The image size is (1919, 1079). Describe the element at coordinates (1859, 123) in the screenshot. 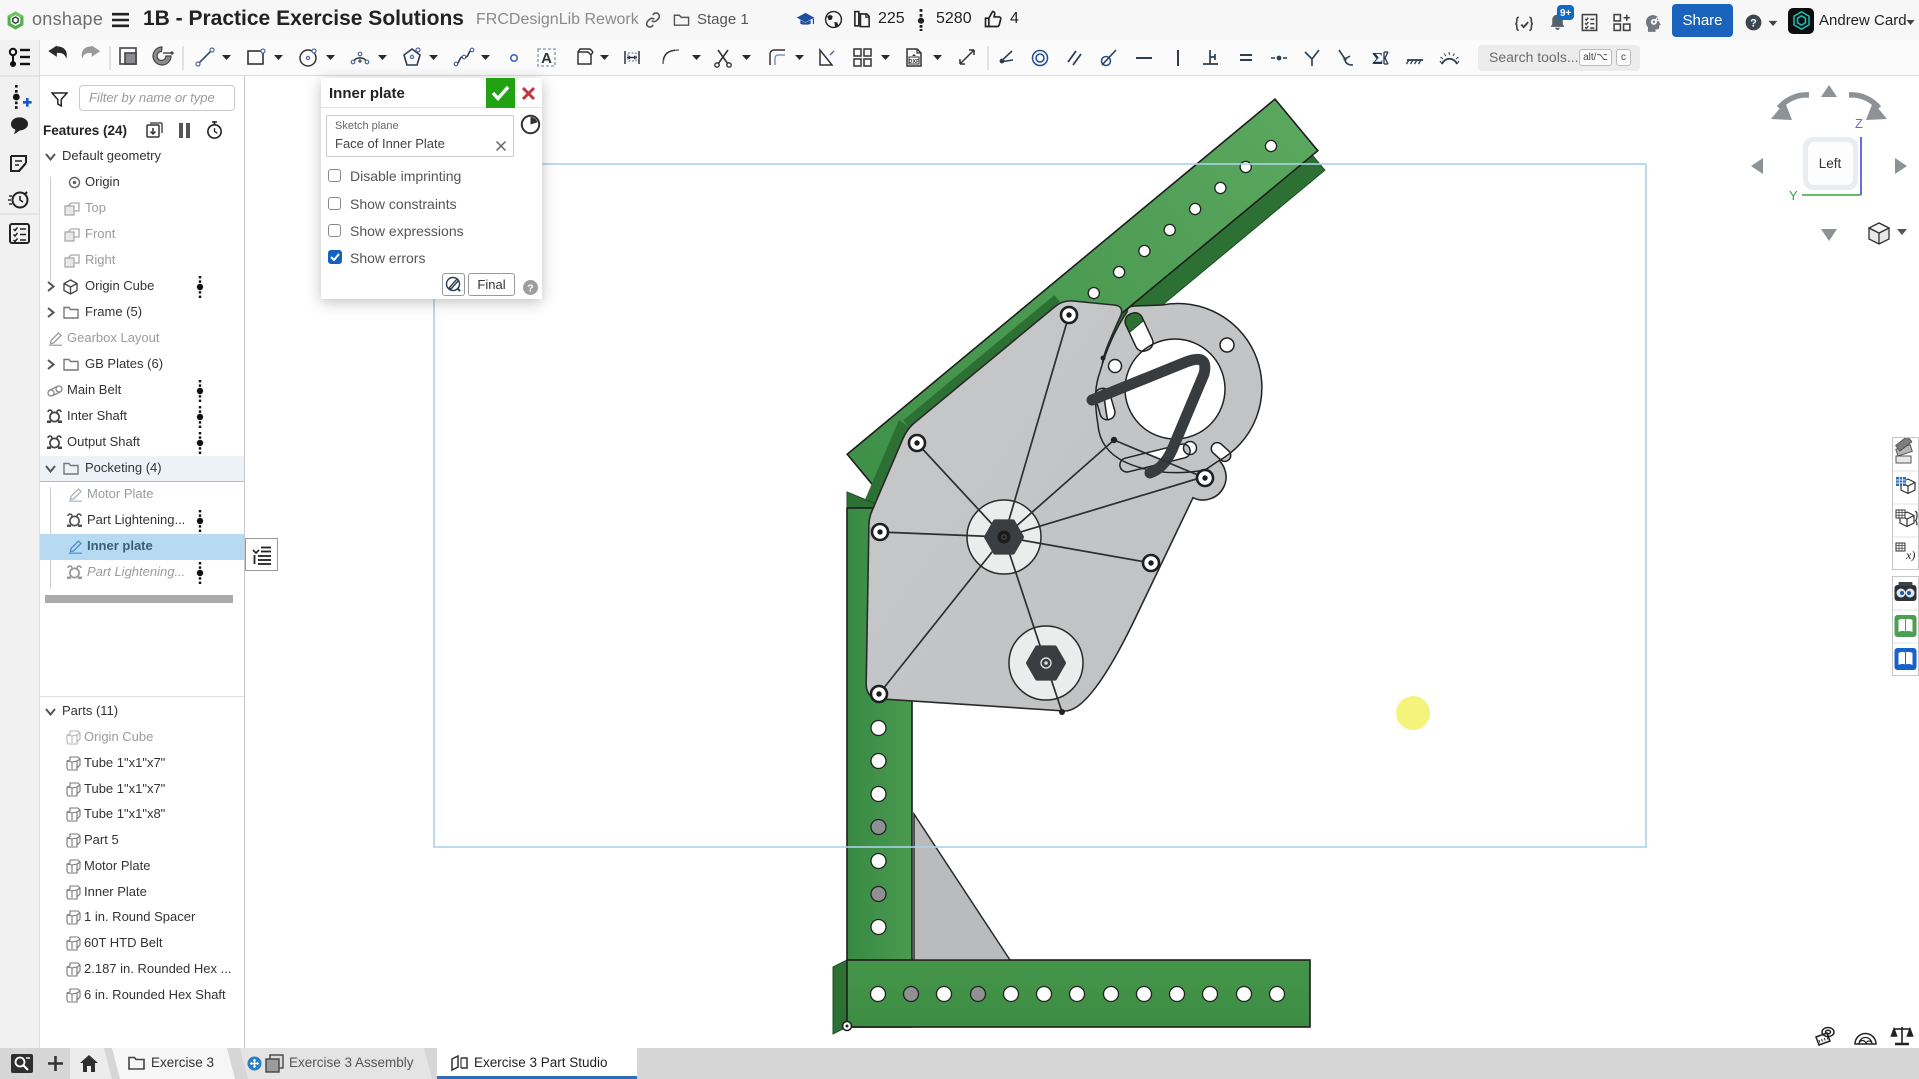

I see `svg-text: Z` at that location.